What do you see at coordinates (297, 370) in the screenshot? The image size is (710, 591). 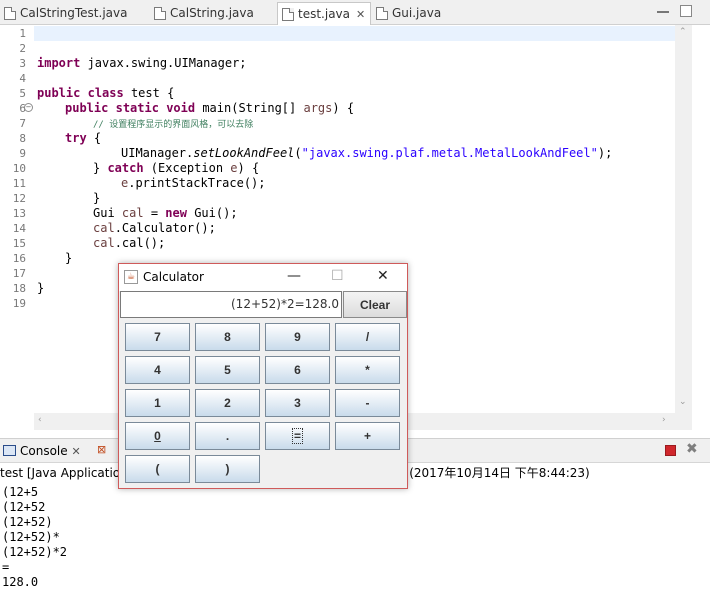 I see `digit-6-button: 6` at bounding box center [297, 370].